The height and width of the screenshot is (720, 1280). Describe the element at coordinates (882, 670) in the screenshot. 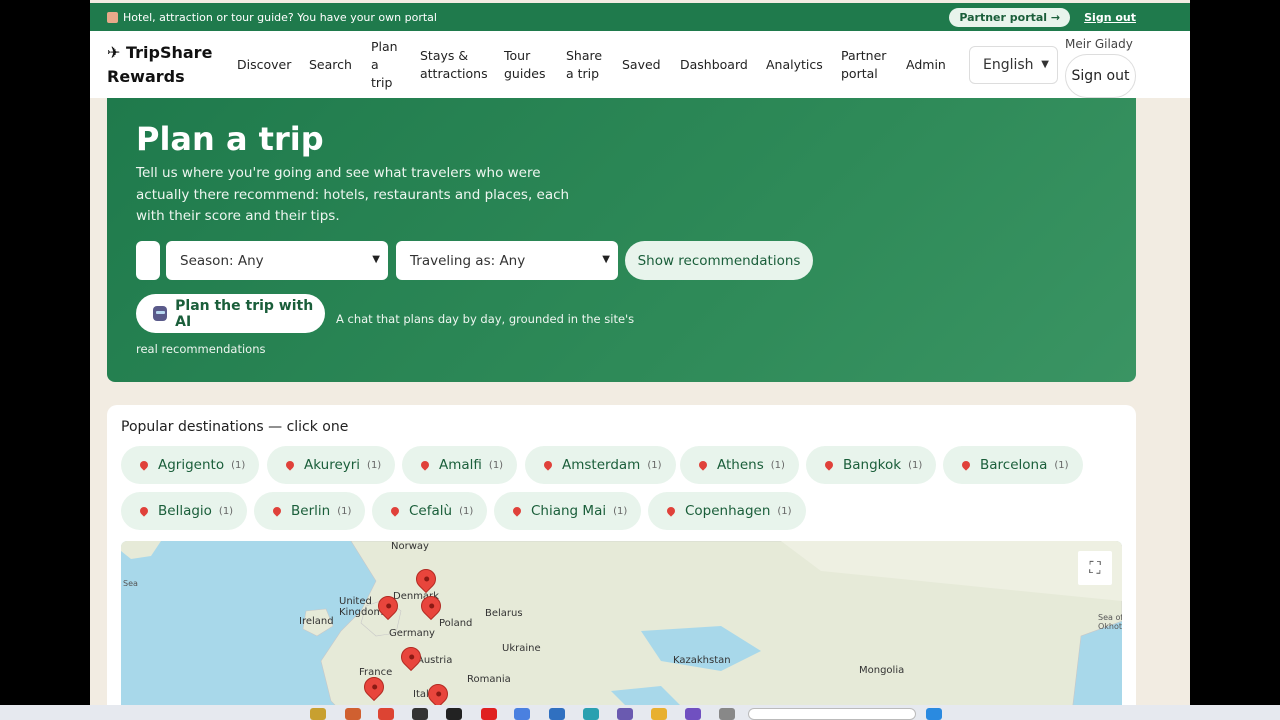

I see `map-label-mongolia: Mongolia` at that location.